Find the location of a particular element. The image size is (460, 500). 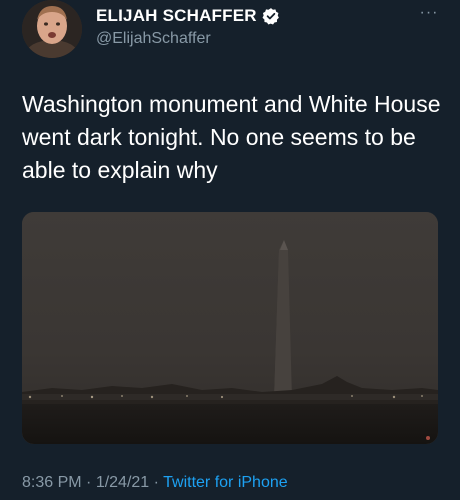

more-horizontal-icon: ··· is located at coordinates (429, 12).